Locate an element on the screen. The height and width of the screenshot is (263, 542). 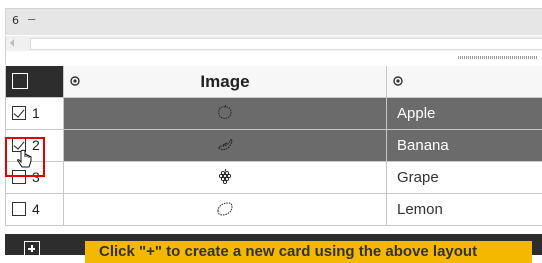
counter-label: 6 is located at coordinates (15, 20).